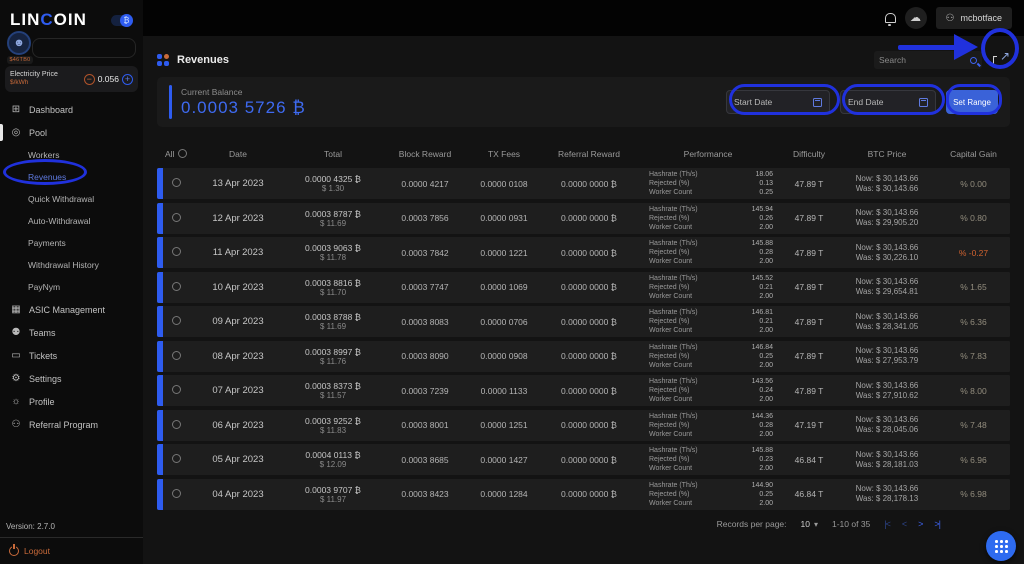 This screenshot has width=1024, height=564. Describe the element at coordinates (912, 524) in the screenshot. I see `pagination: |< < > >|` at that location.